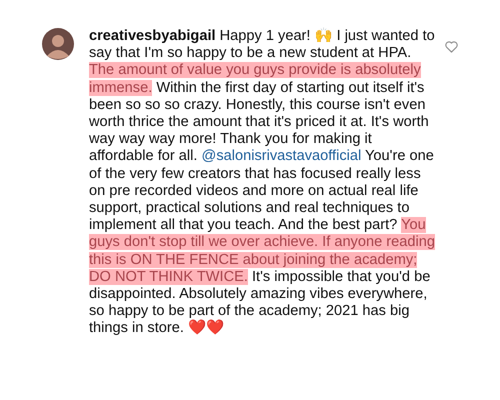 The image size is (500, 400). Describe the element at coordinates (282, 156) in the screenshot. I see `mention-link: @salonisrivastavaofficial` at that location.